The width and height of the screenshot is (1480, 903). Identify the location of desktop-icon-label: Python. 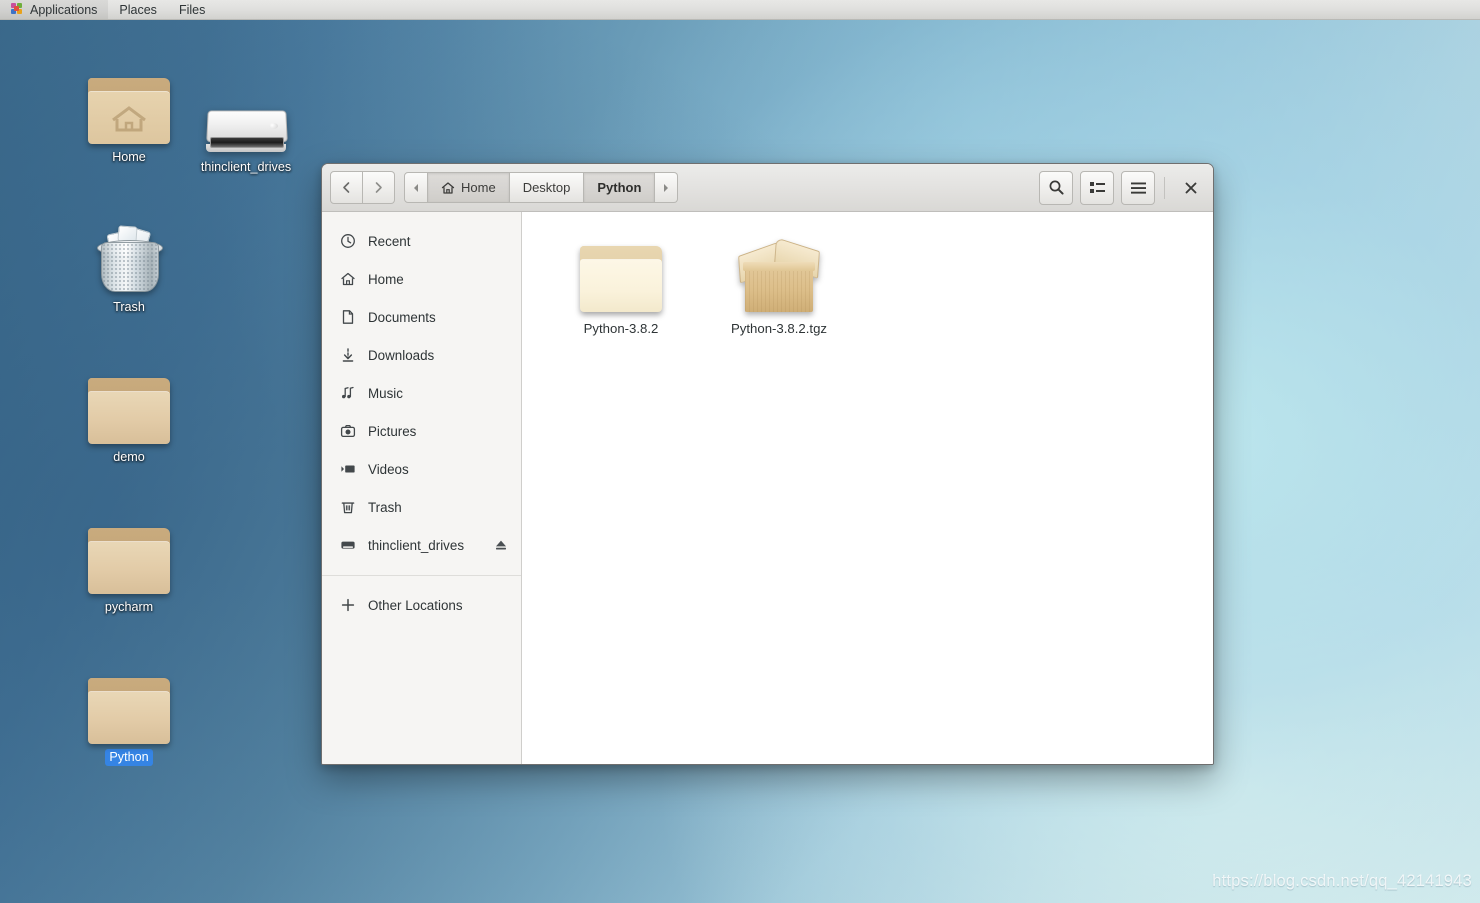
(129, 757).